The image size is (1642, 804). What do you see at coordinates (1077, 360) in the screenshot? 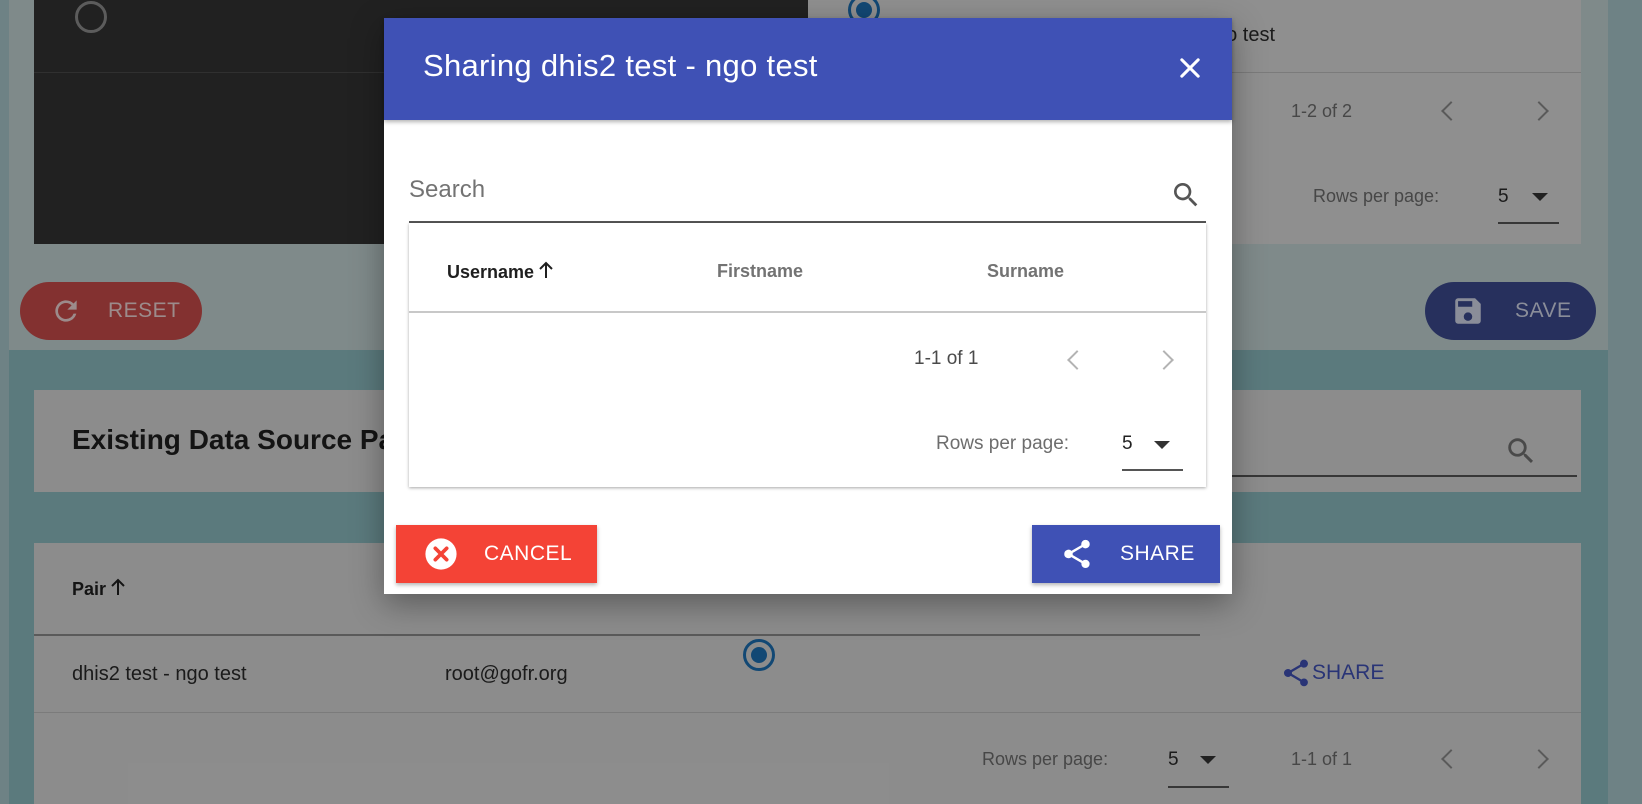
I see `dialog-prev-page-icon` at bounding box center [1077, 360].